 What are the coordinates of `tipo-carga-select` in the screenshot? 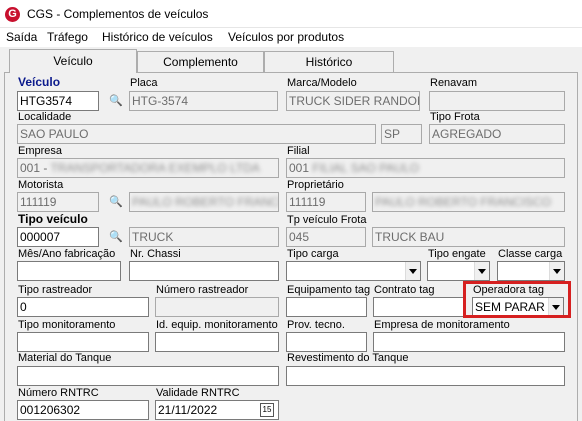 It's located at (353, 271).